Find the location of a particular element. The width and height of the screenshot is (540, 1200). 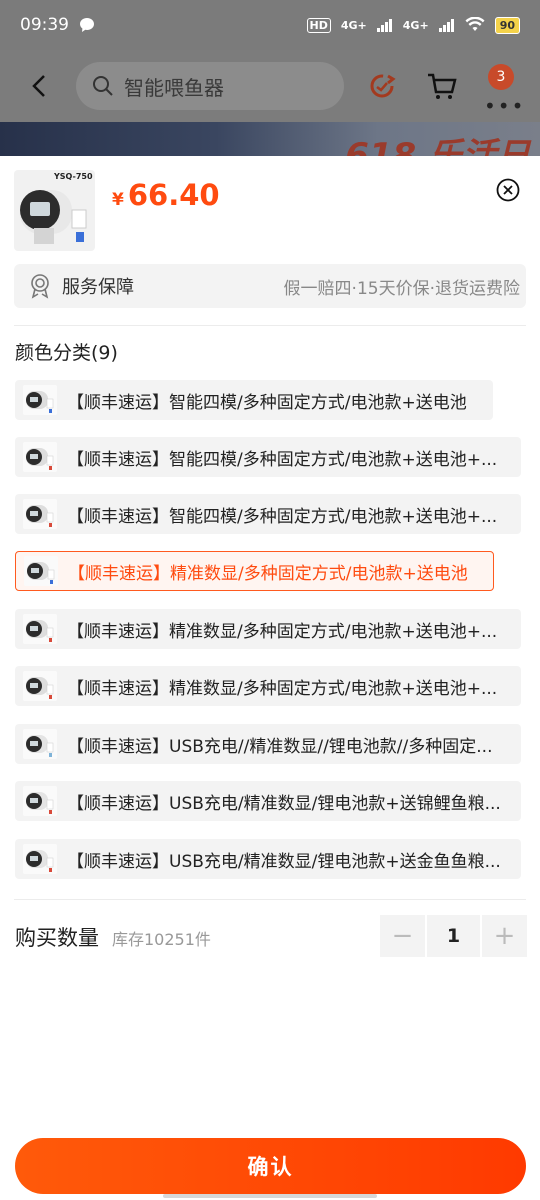

hd-indicator: HD is located at coordinates (318, 25).